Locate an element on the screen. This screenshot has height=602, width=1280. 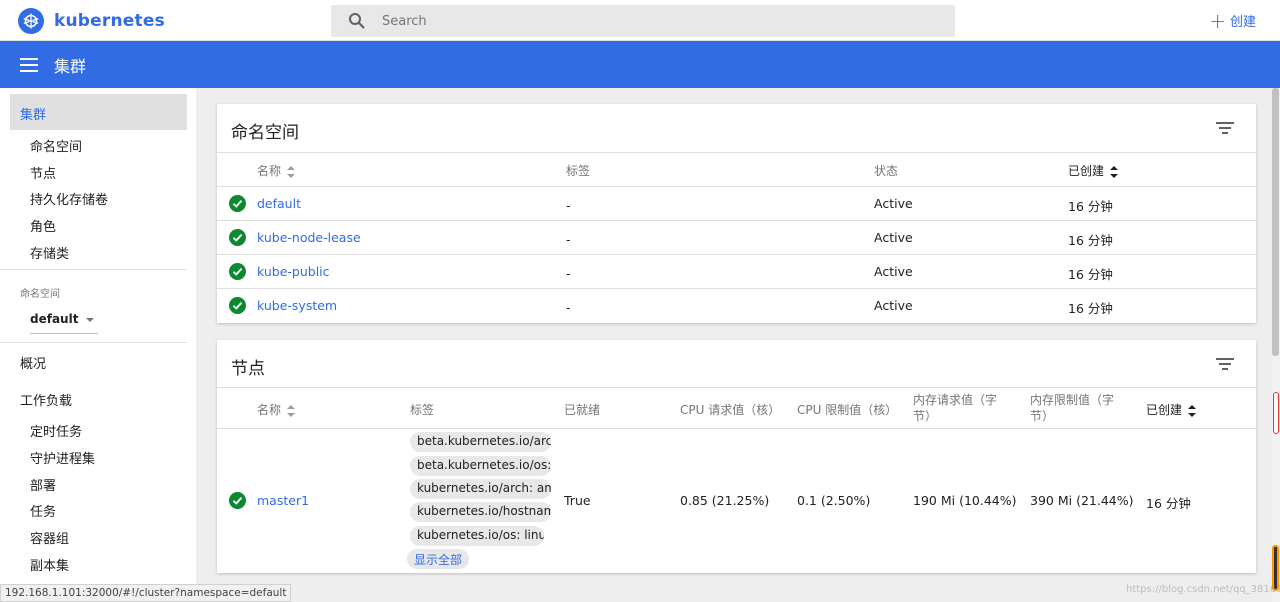
namespace-link: kube-system is located at coordinates (297, 305).